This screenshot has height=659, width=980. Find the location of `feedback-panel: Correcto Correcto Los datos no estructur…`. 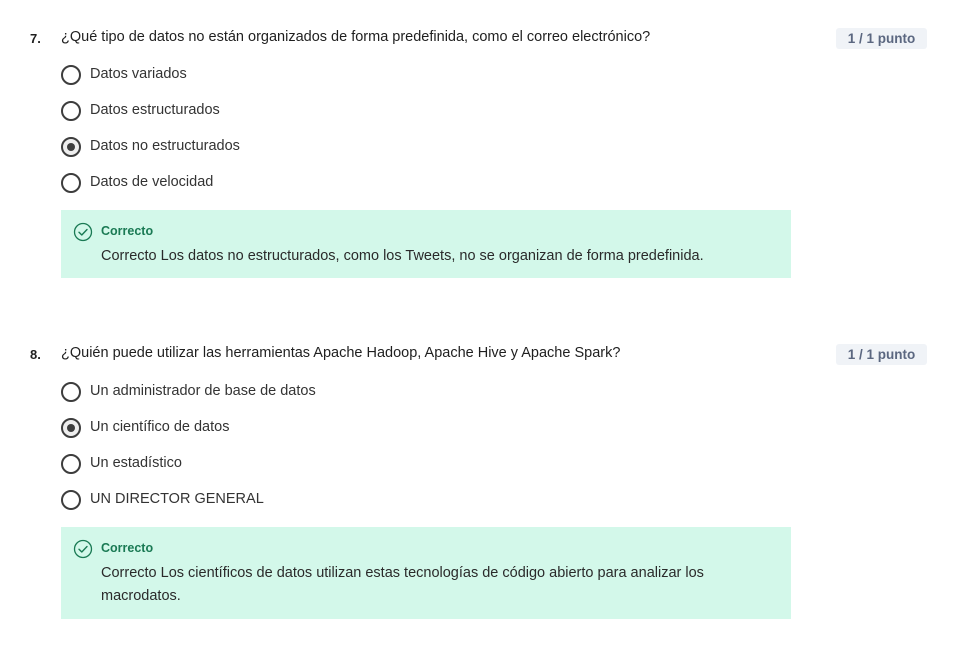

feedback-panel: Correcto Correcto Los datos no estructur… is located at coordinates (426, 244).